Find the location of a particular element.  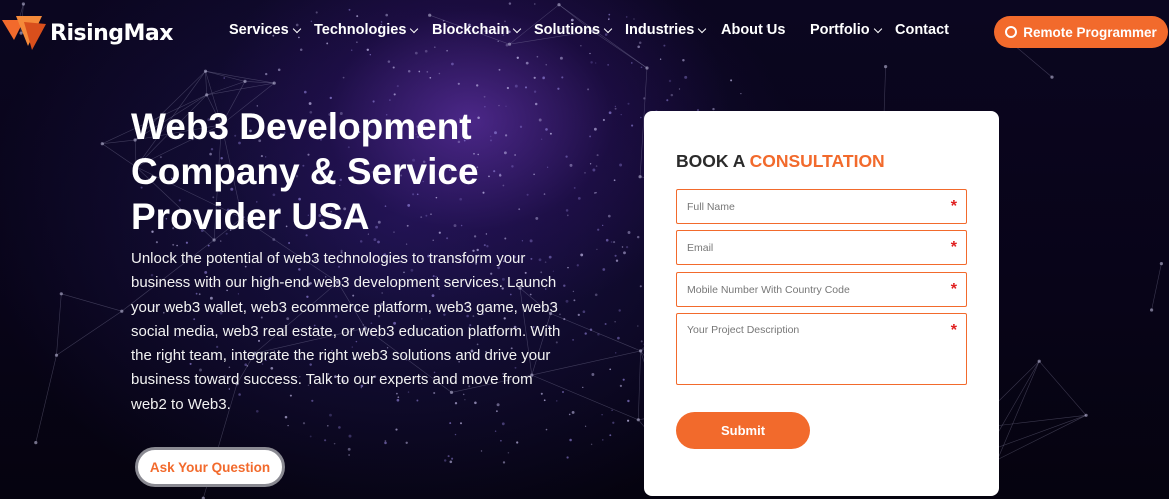

nav-item-solutions: Solutions is located at coordinates (573, 30).